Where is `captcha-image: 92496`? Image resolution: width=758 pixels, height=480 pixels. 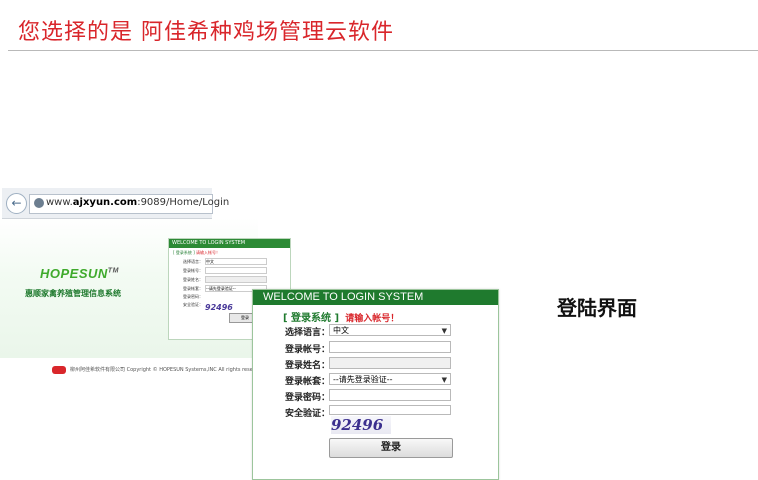
captcha-image: 92496 is located at coordinates (361, 425).